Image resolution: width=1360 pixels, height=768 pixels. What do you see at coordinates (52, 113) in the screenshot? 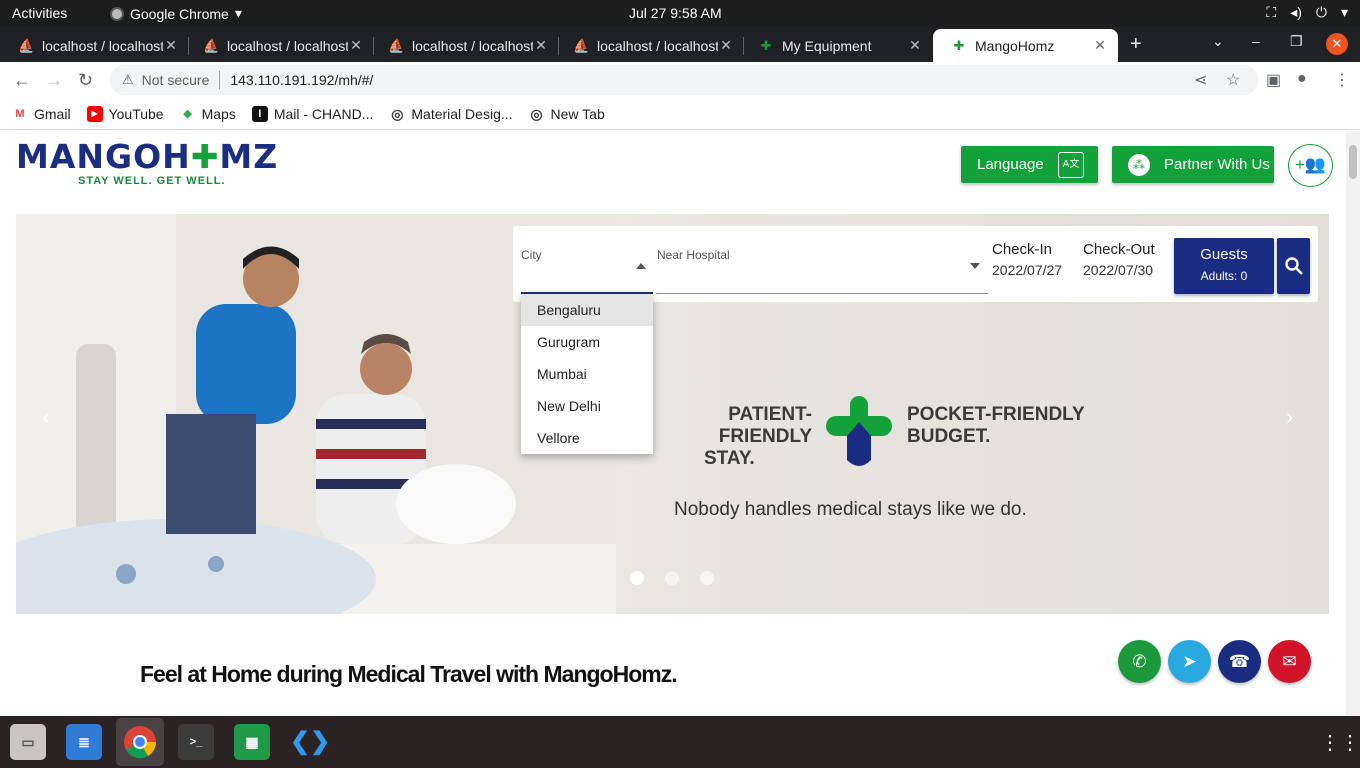
I see `bookmark-label: Gmail` at bounding box center [52, 113].